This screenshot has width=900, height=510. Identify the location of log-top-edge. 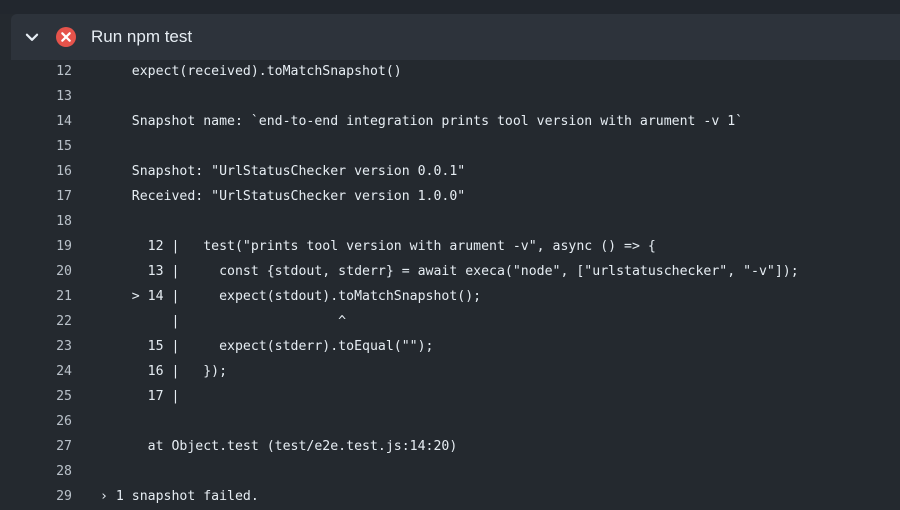
(450, 7).